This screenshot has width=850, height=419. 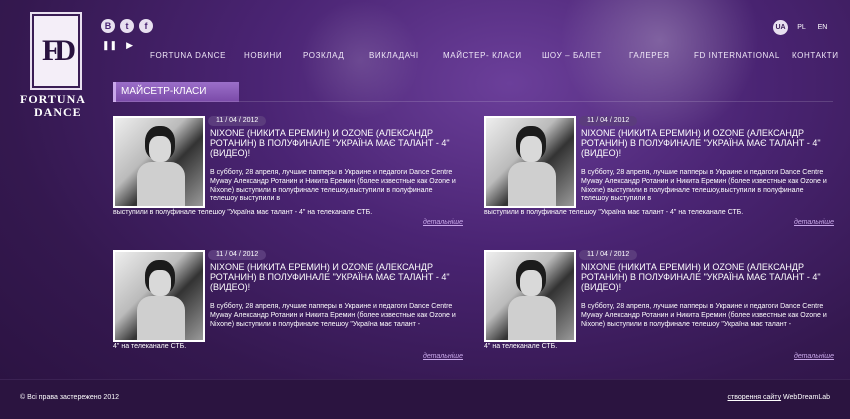 What do you see at coordinates (780, 27) in the screenshot?
I see `lang-ua: UA` at bounding box center [780, 27].